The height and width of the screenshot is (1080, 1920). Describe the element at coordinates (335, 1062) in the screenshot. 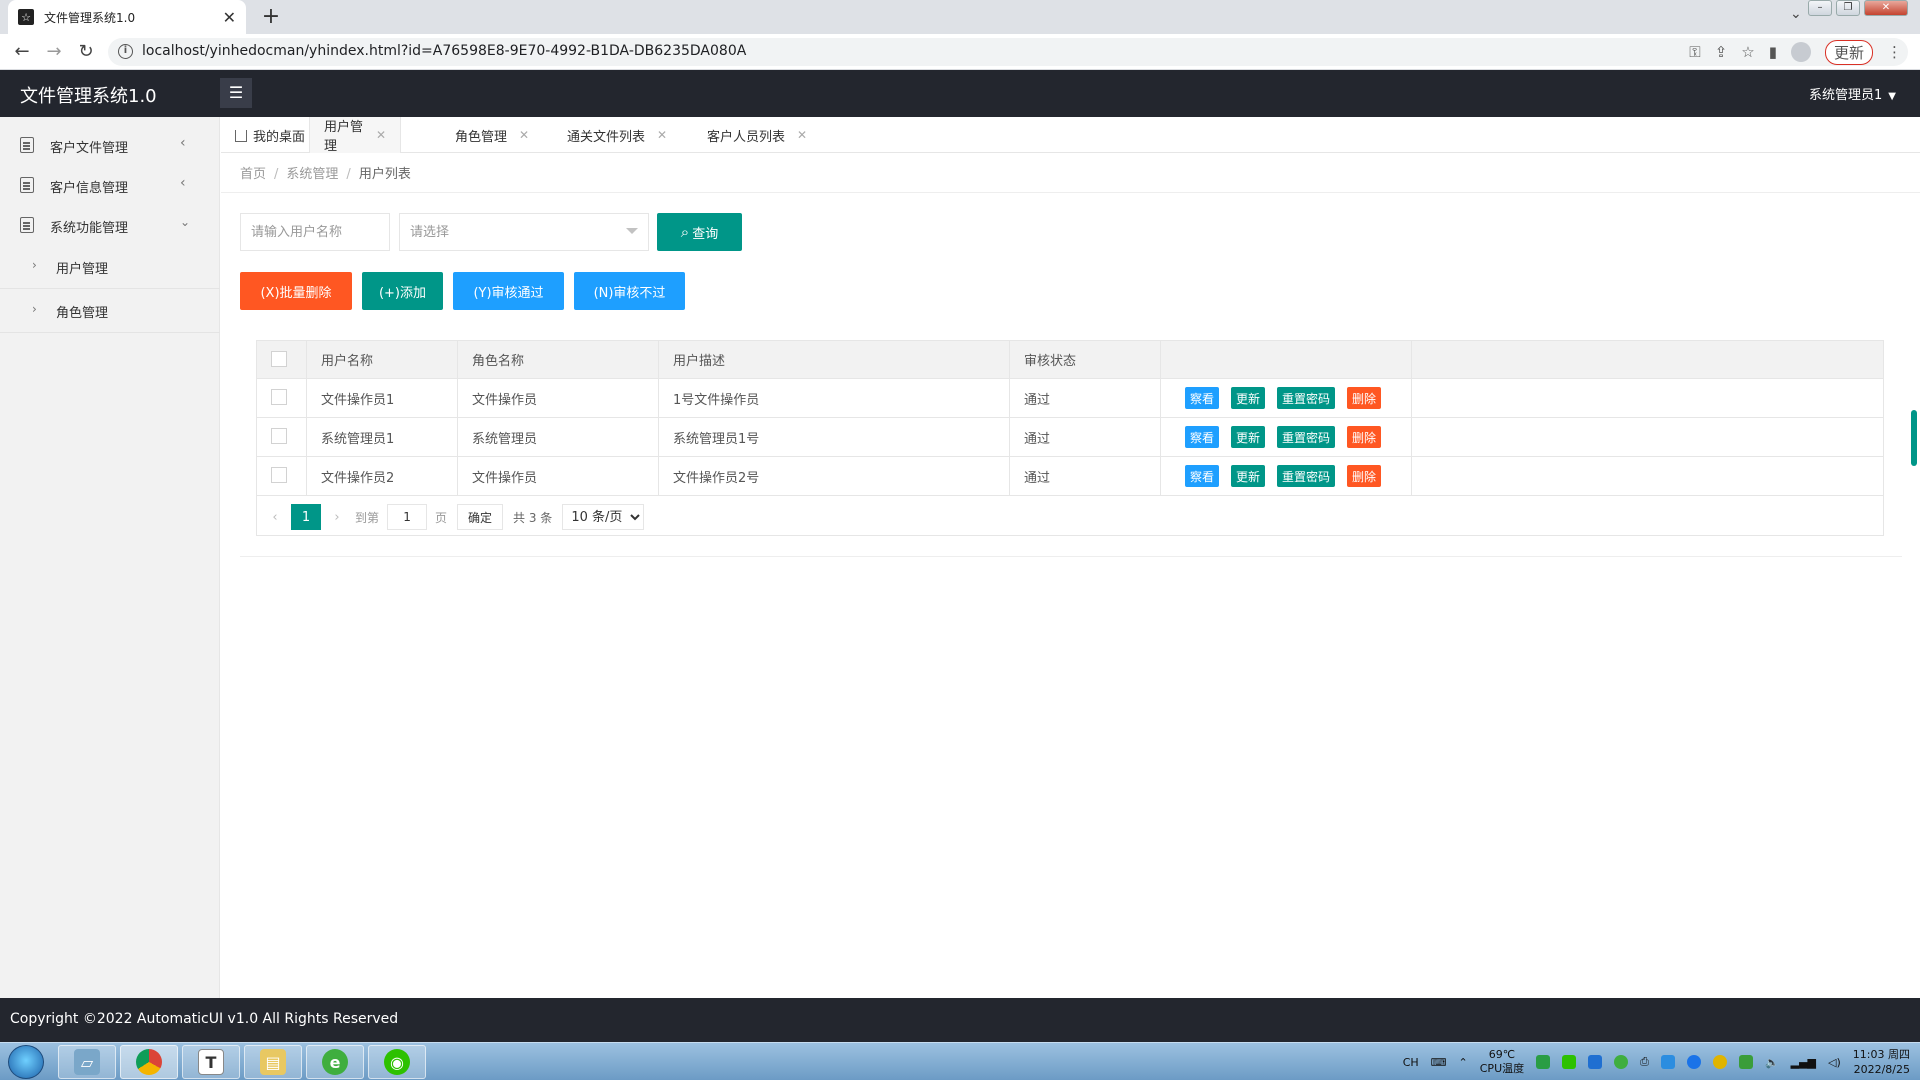

I see `taskbar-app-refresh: e` at that location.